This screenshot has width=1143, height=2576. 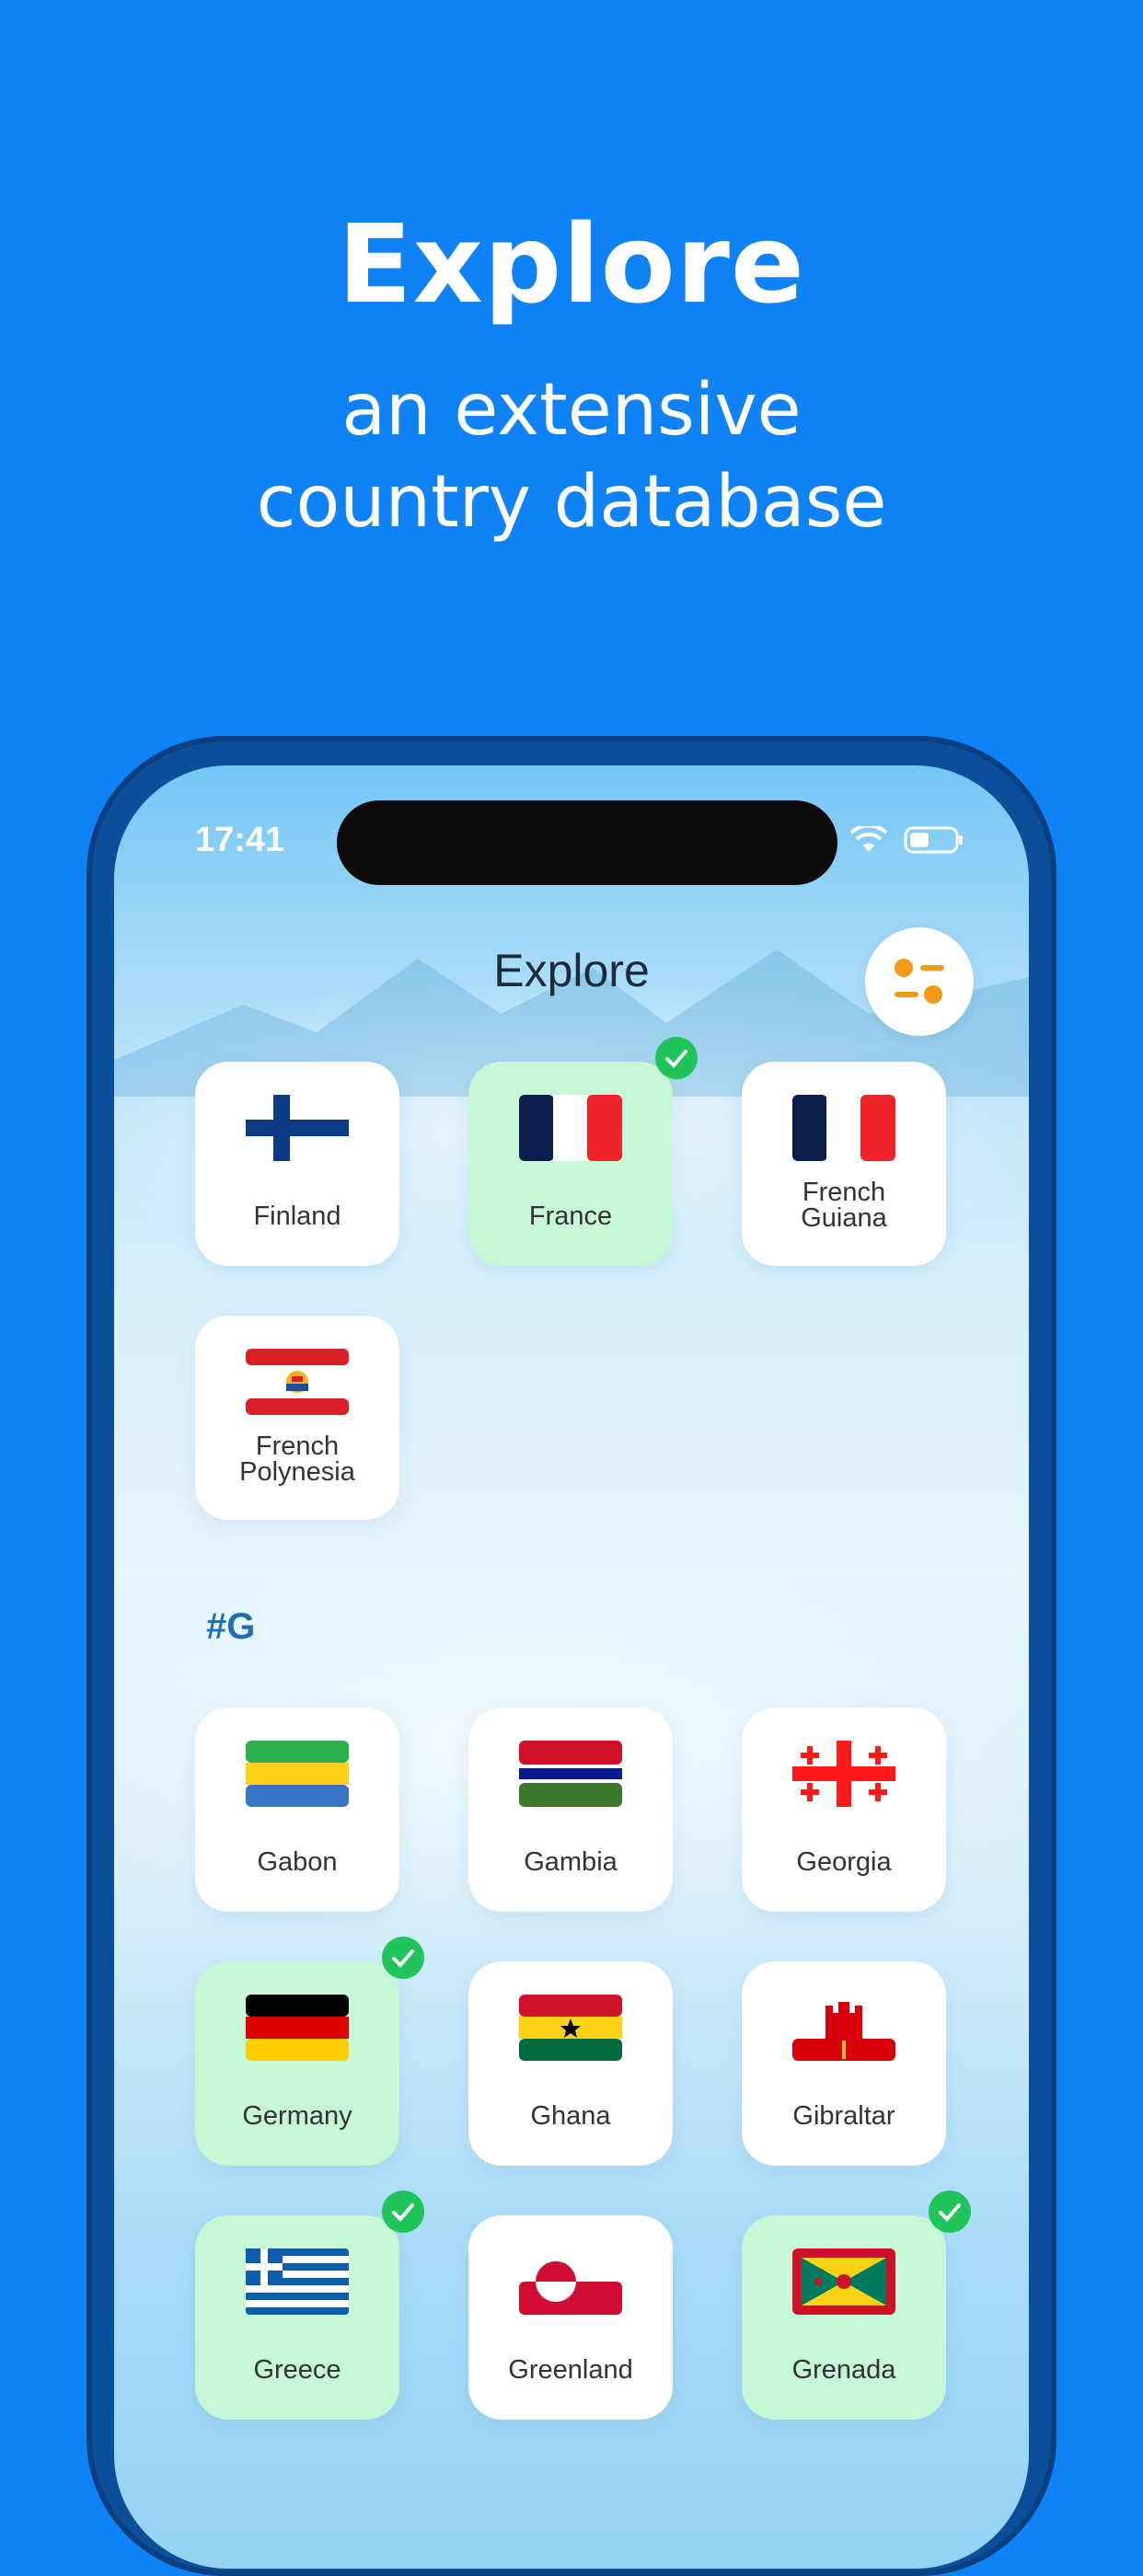 I want to click on greenland-flag-icon, so click(x=570, y=2281).